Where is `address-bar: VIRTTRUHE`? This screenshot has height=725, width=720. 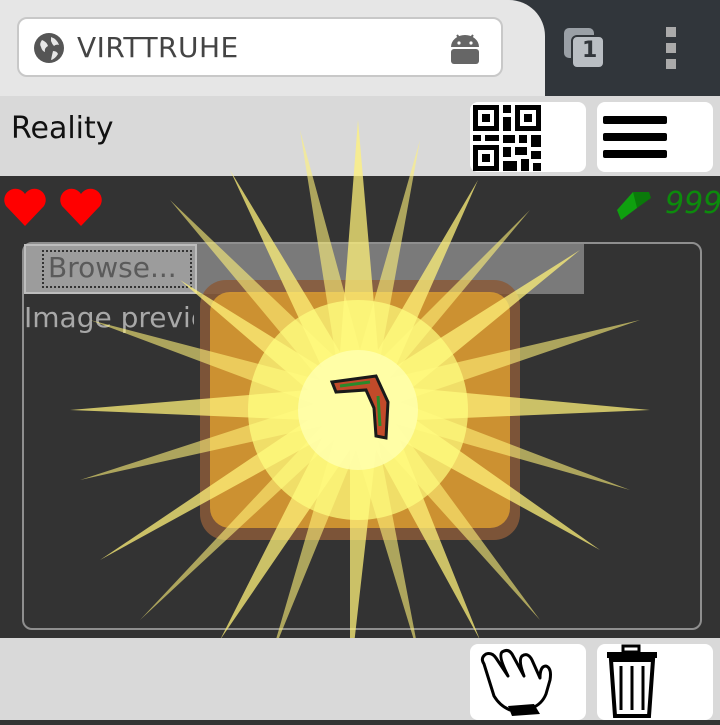 address-bar: VIRTTRUHE is located at coordinates (260, 47).